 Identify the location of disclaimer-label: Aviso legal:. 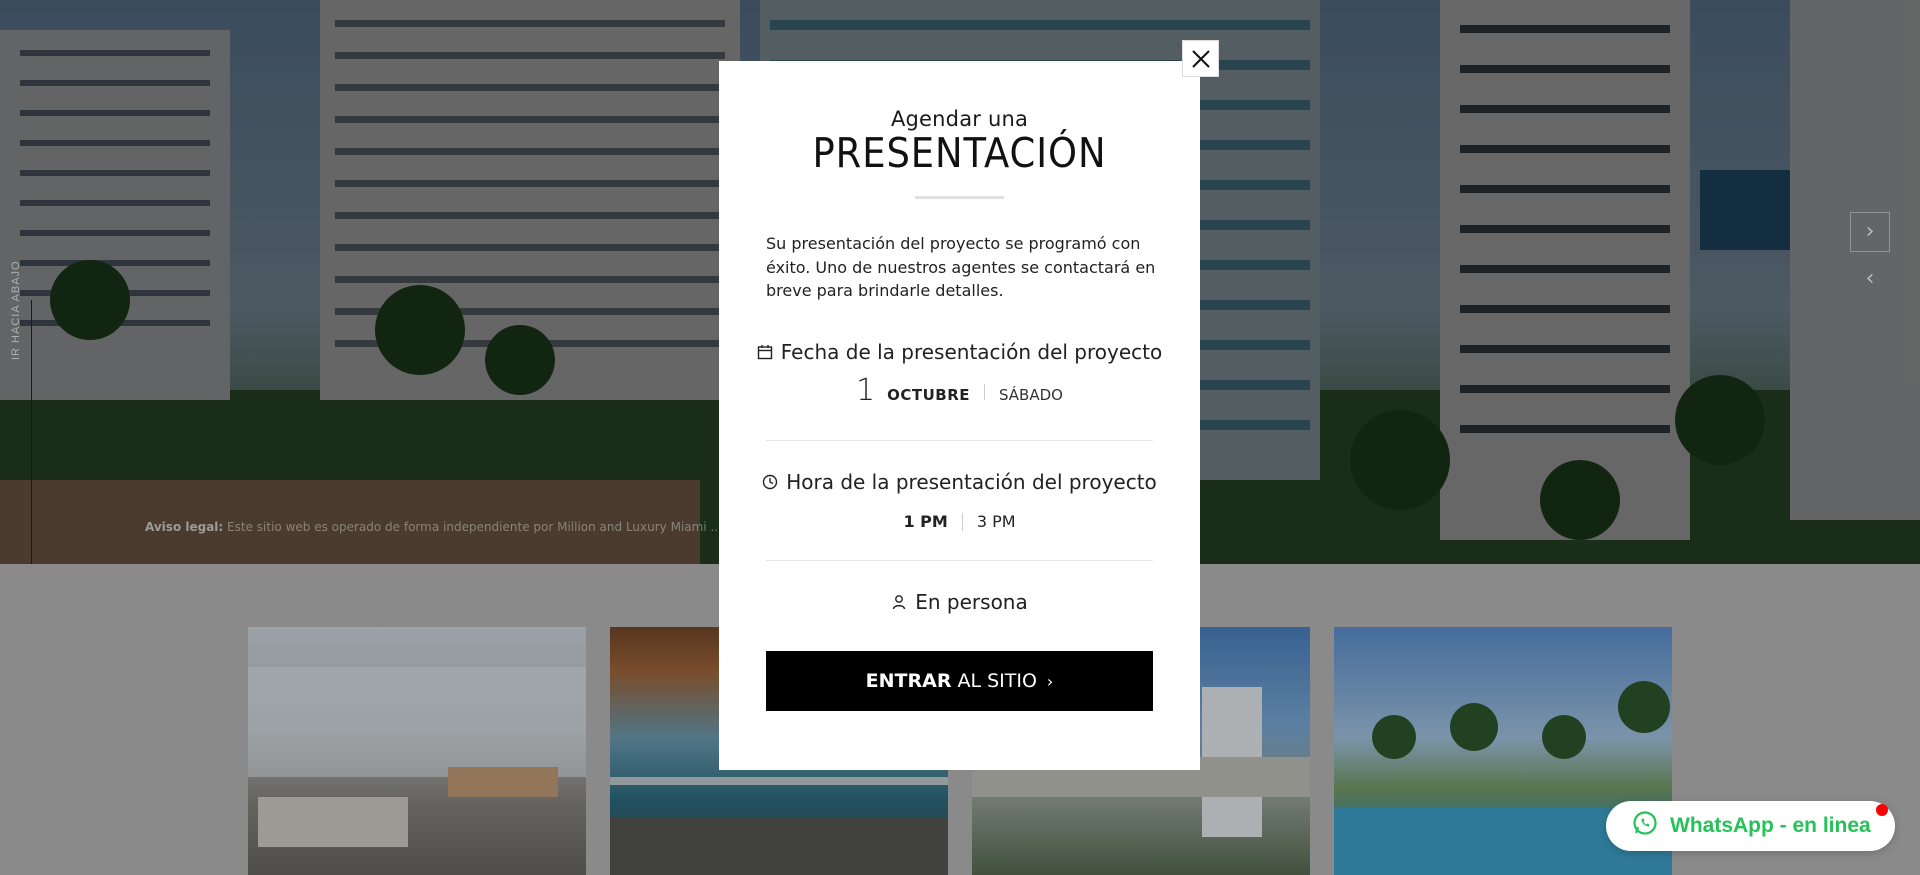
(184, 527).